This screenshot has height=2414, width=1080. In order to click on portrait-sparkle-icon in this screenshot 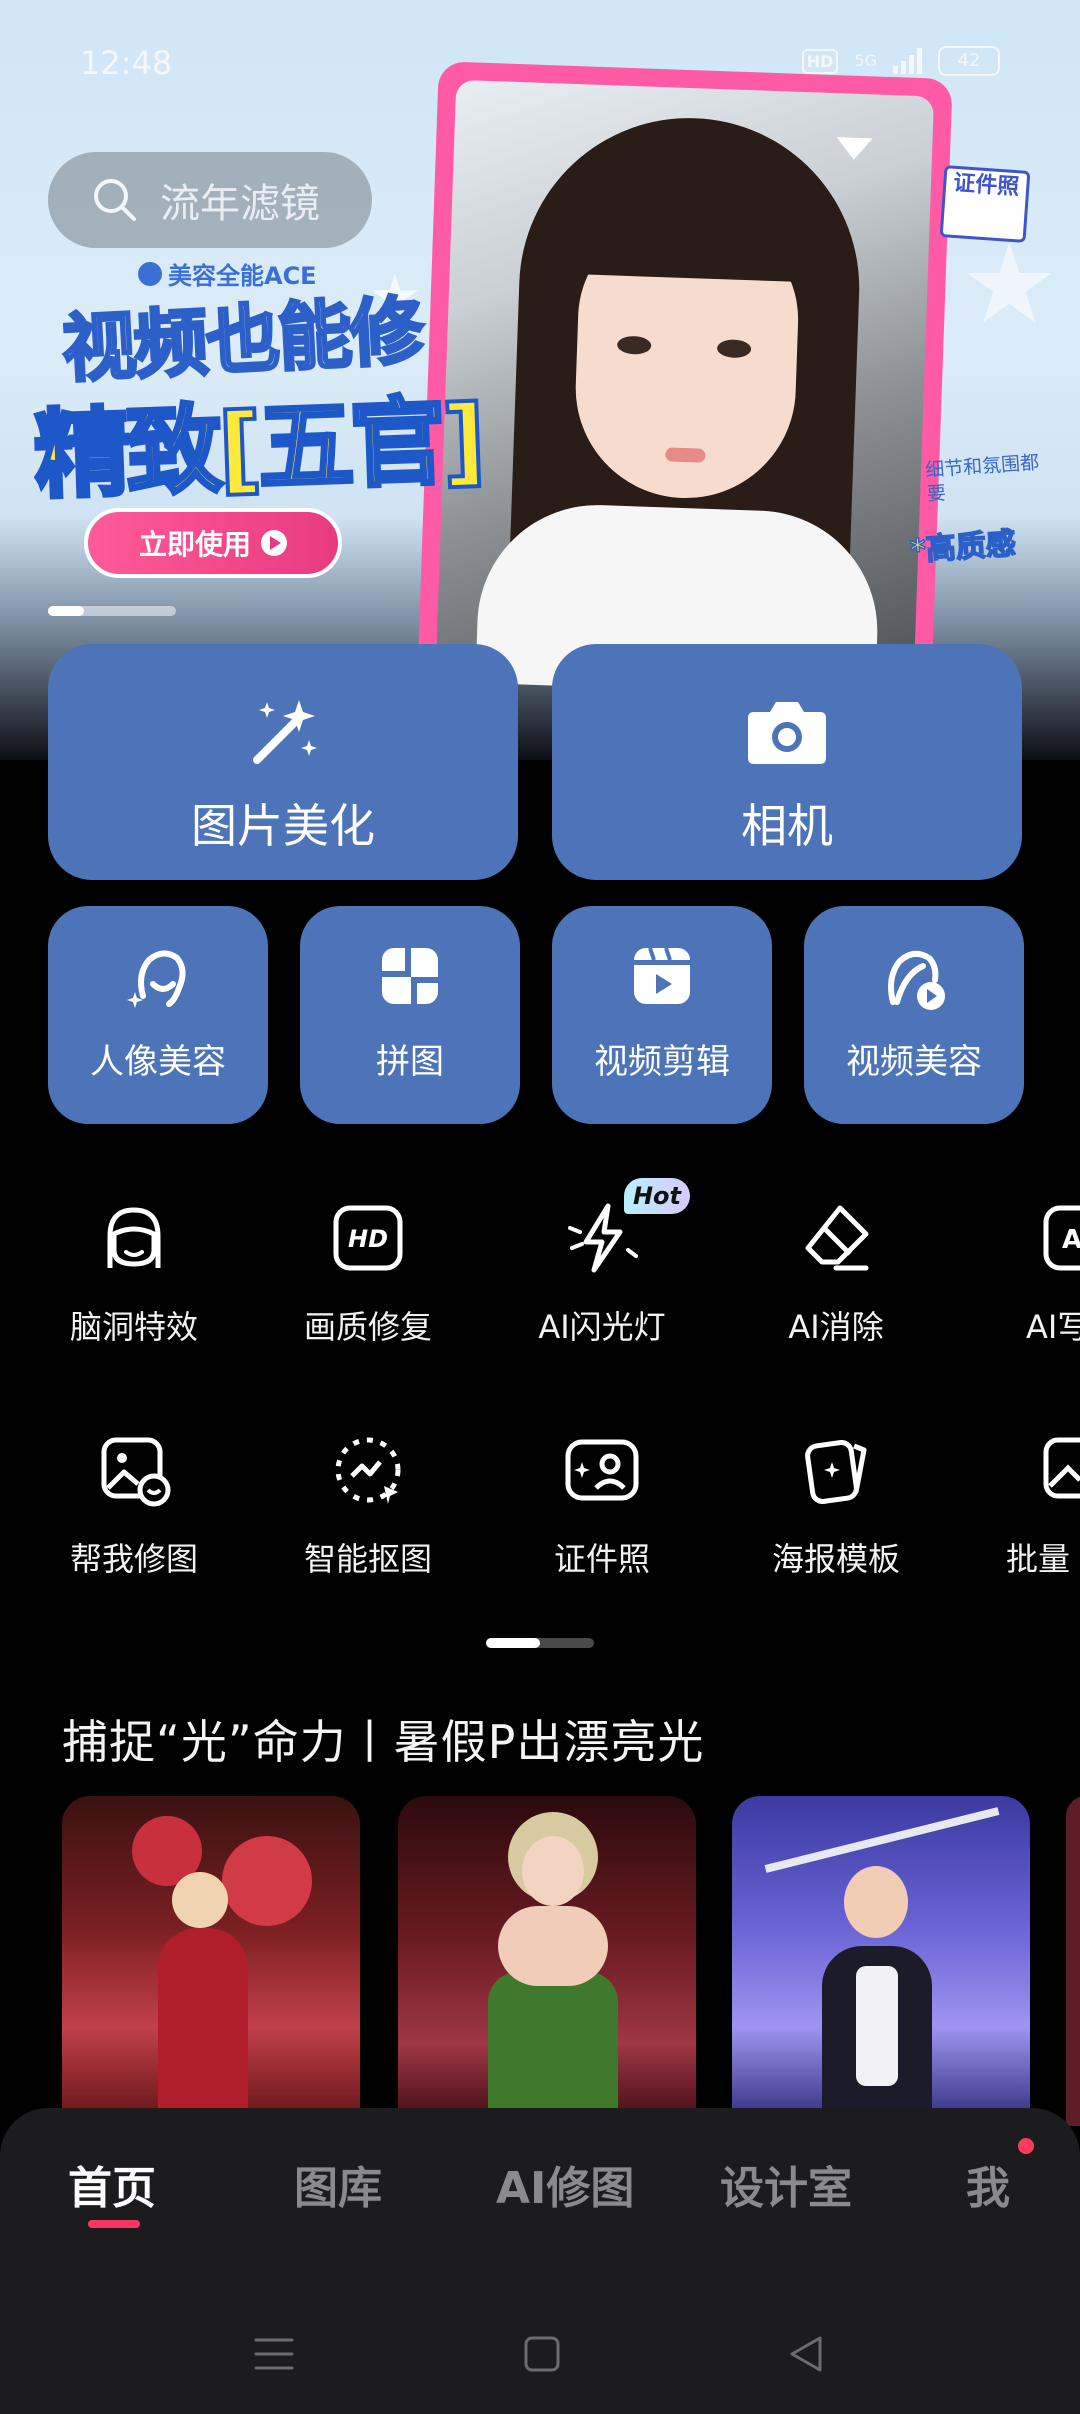, I will do `click(156, 979)`.